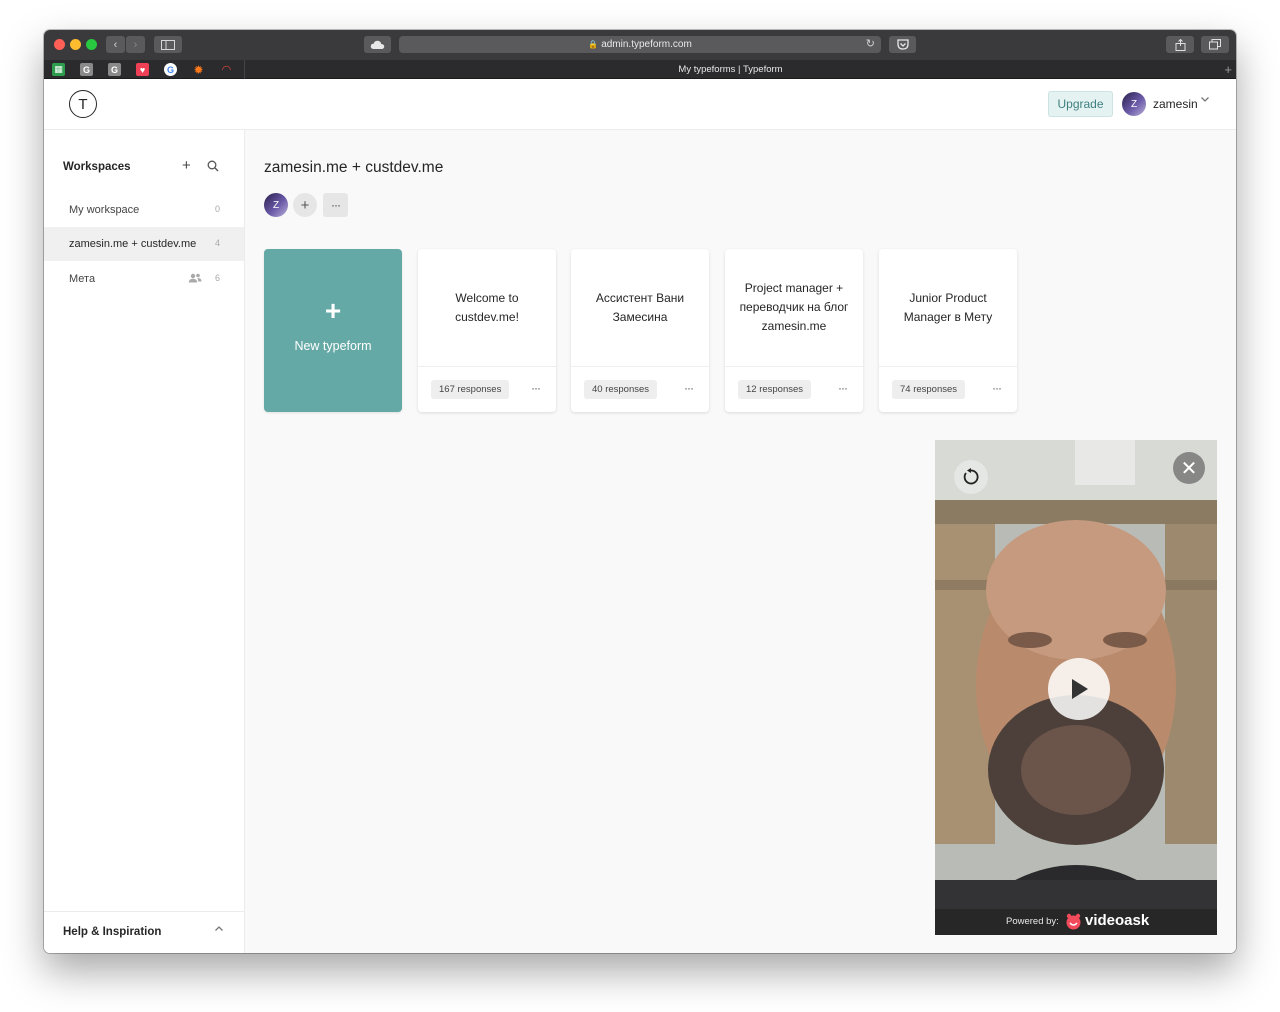 Image resolution: width=1280 pixels, height=1012 pixels. What do you see at coordinates (144, 210) in the screenshot?
I see `sidebar-item-my-workspace: My workspace 0` at bounding box center [144, 210].